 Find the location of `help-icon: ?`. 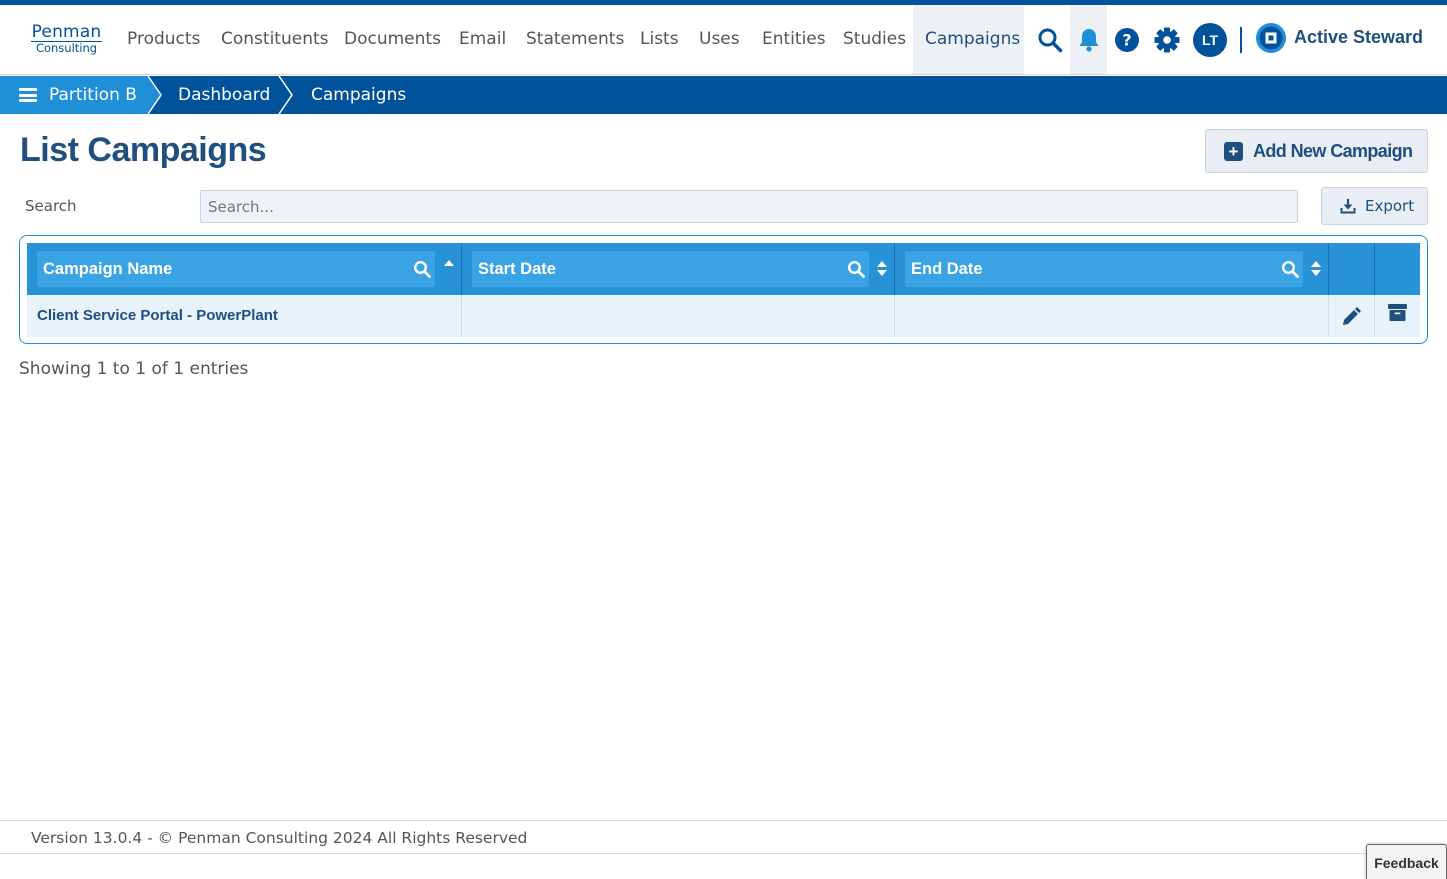

help-icon: ? is located at coordinates (1127, 39).